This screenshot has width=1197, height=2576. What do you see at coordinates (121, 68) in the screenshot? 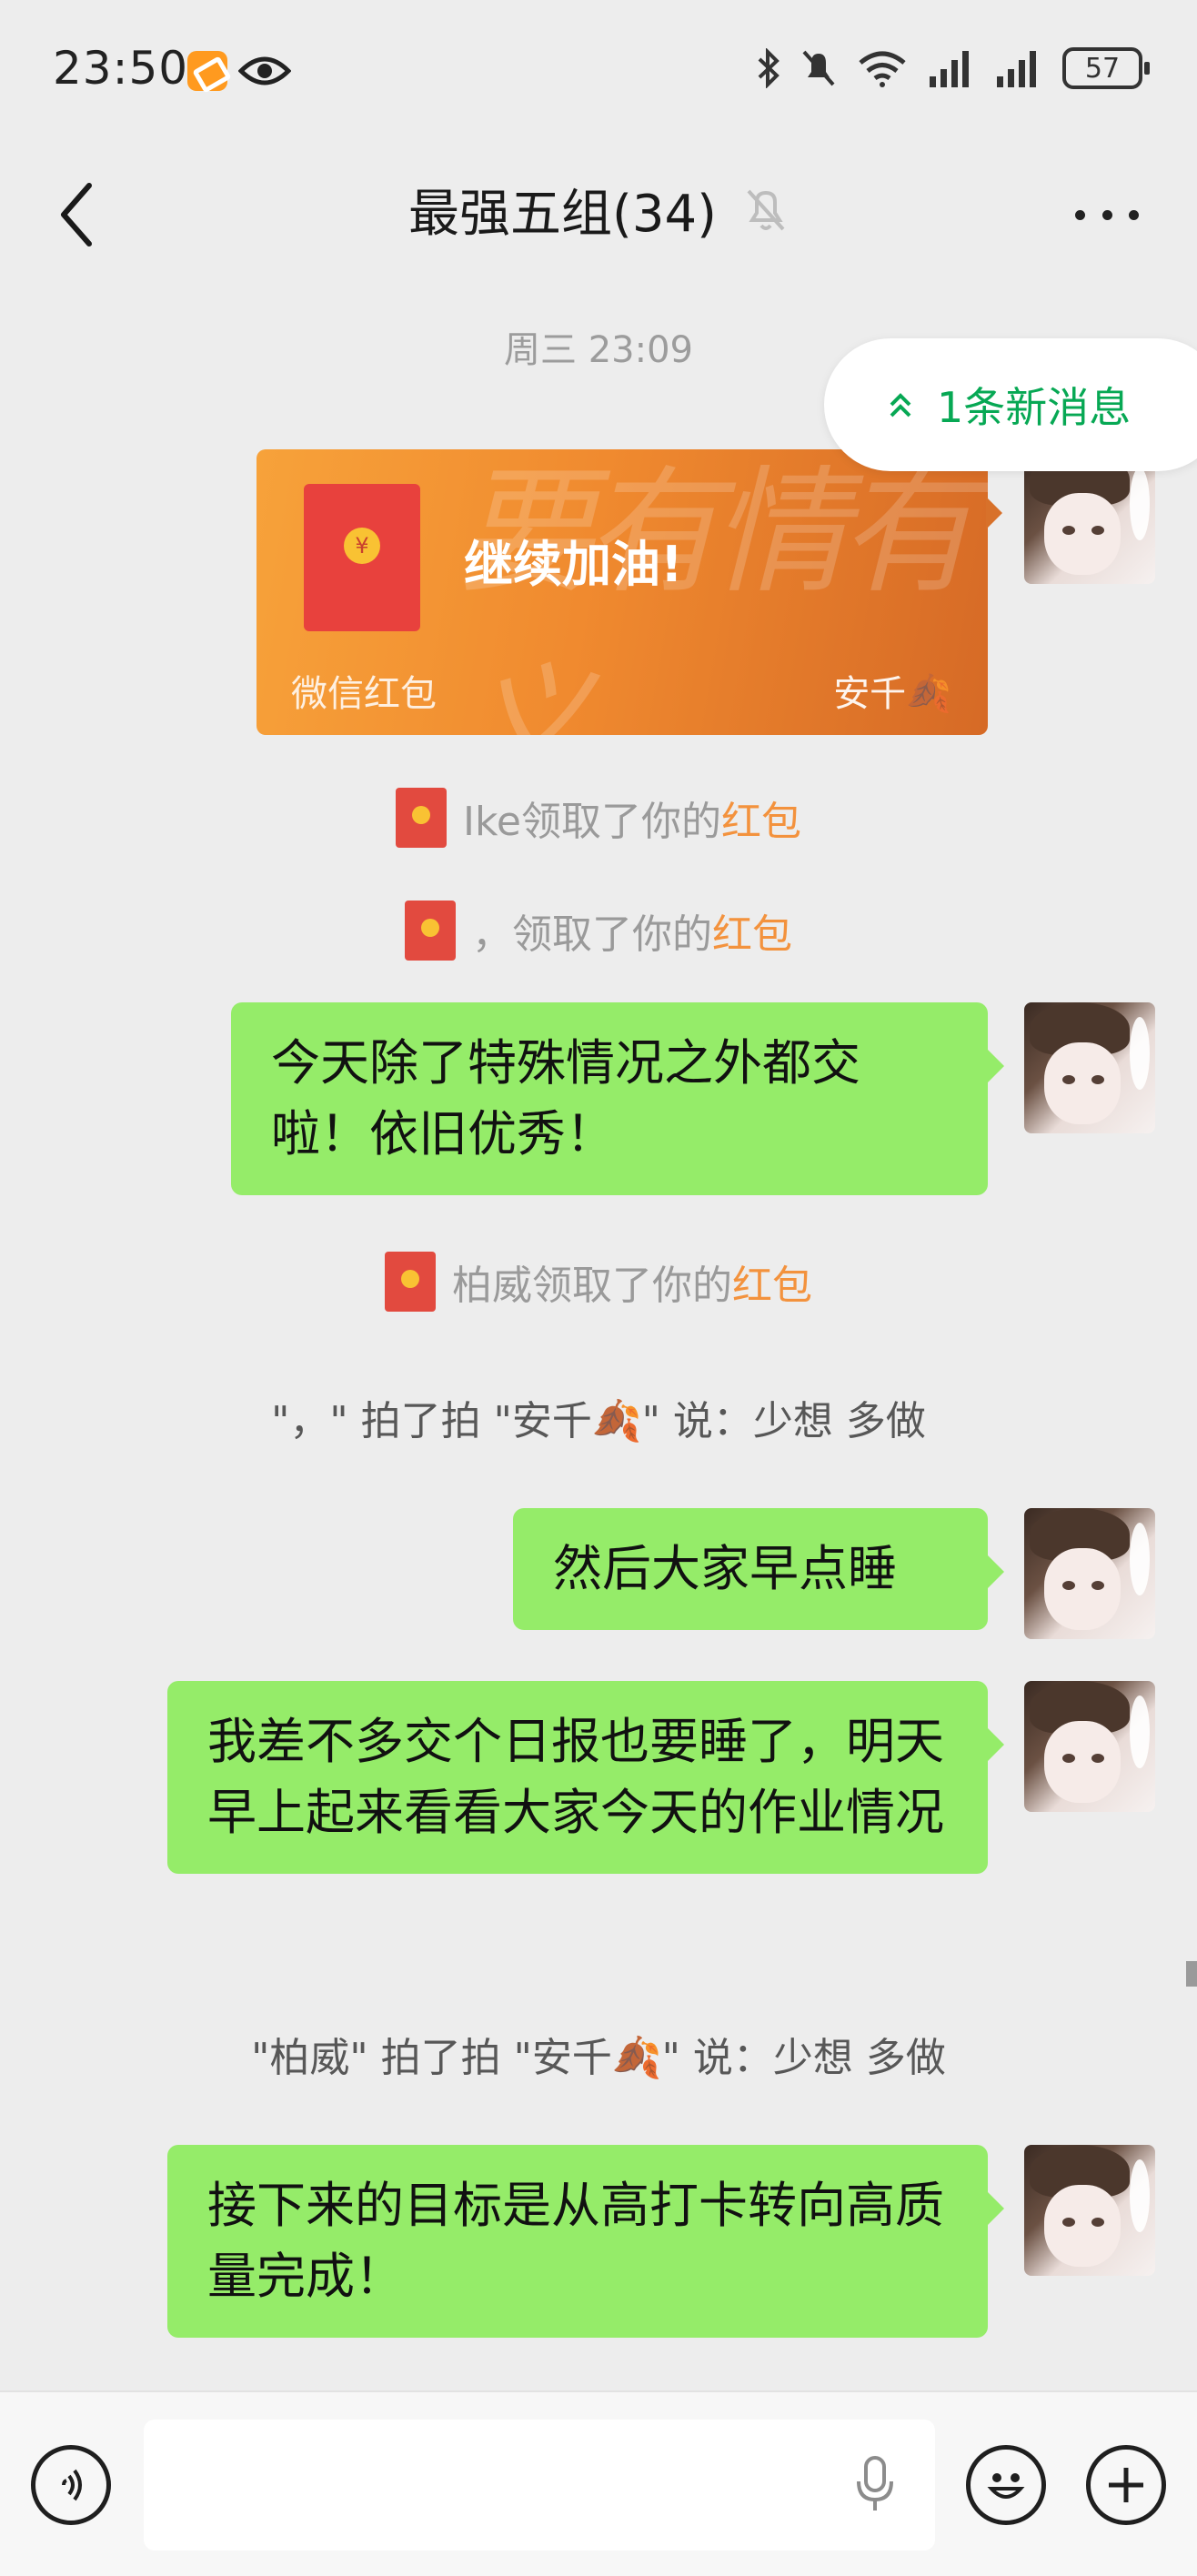
I see `status-time: 23:50` at bounding box center [121, 68].